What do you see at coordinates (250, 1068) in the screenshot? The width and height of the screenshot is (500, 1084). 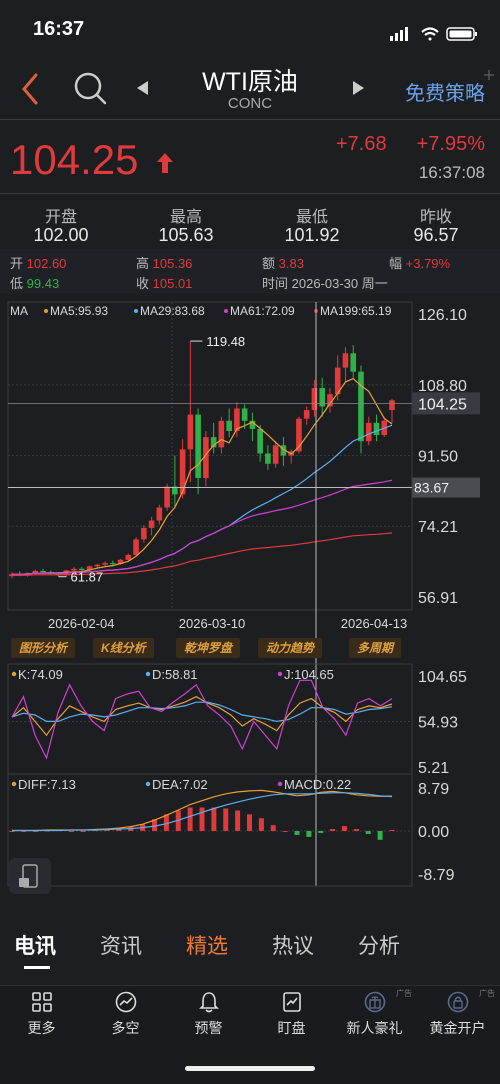 I see `home-indicator` at bounding box center [250, 1068].